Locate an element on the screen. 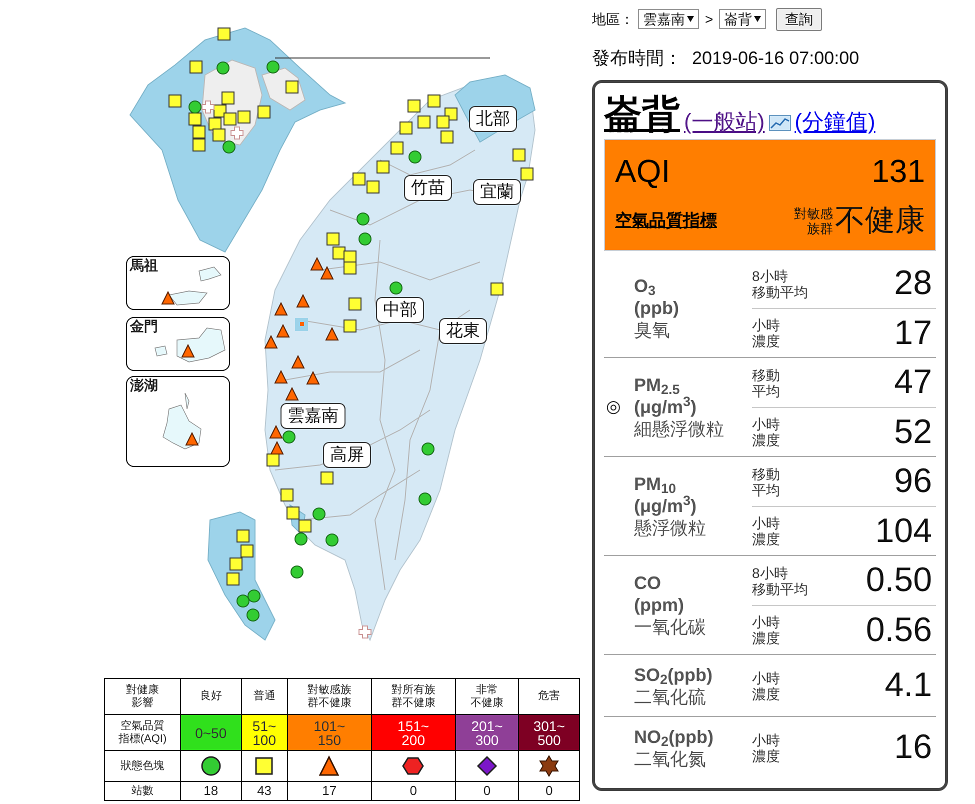 This screenshot has height=804, width=975. minute-values-link: (分鐘值) is located at coordinates (835, 122).